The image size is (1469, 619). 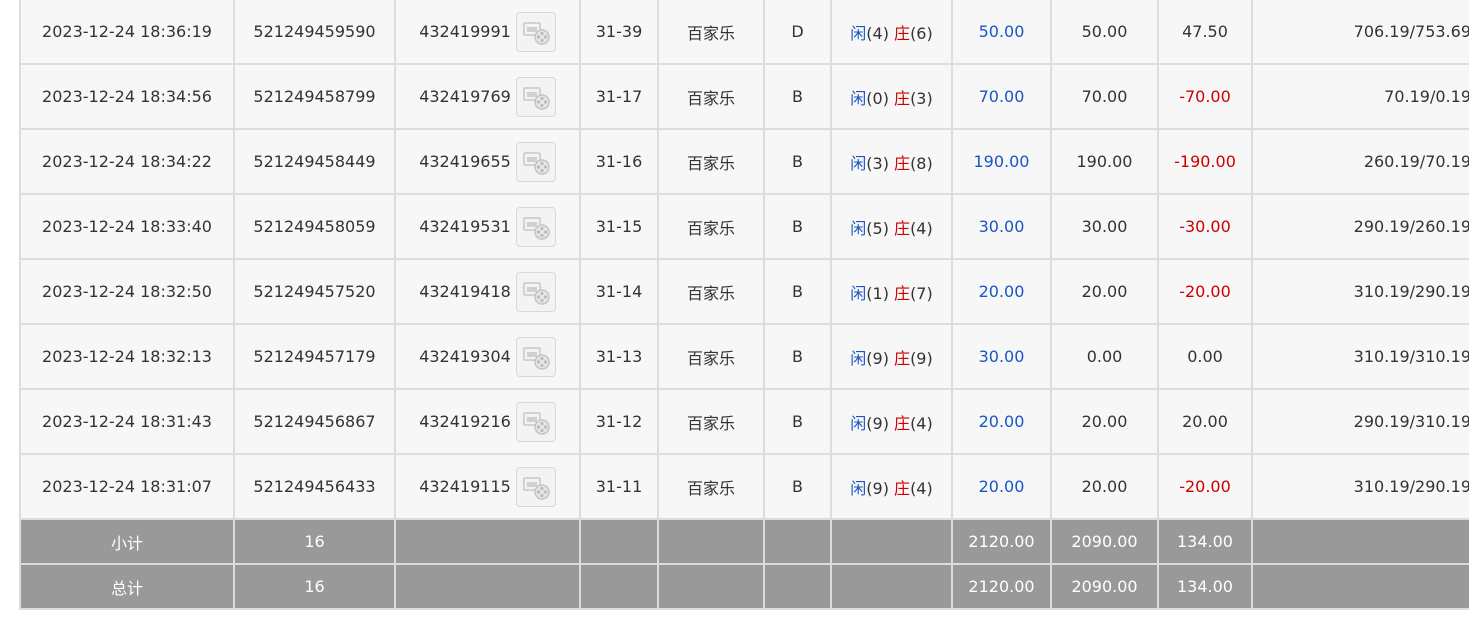 What do you see at coordinates (1205, 586) in the screenshot?
I see `total-win: 134.00` at bounding box center [1205, 586].